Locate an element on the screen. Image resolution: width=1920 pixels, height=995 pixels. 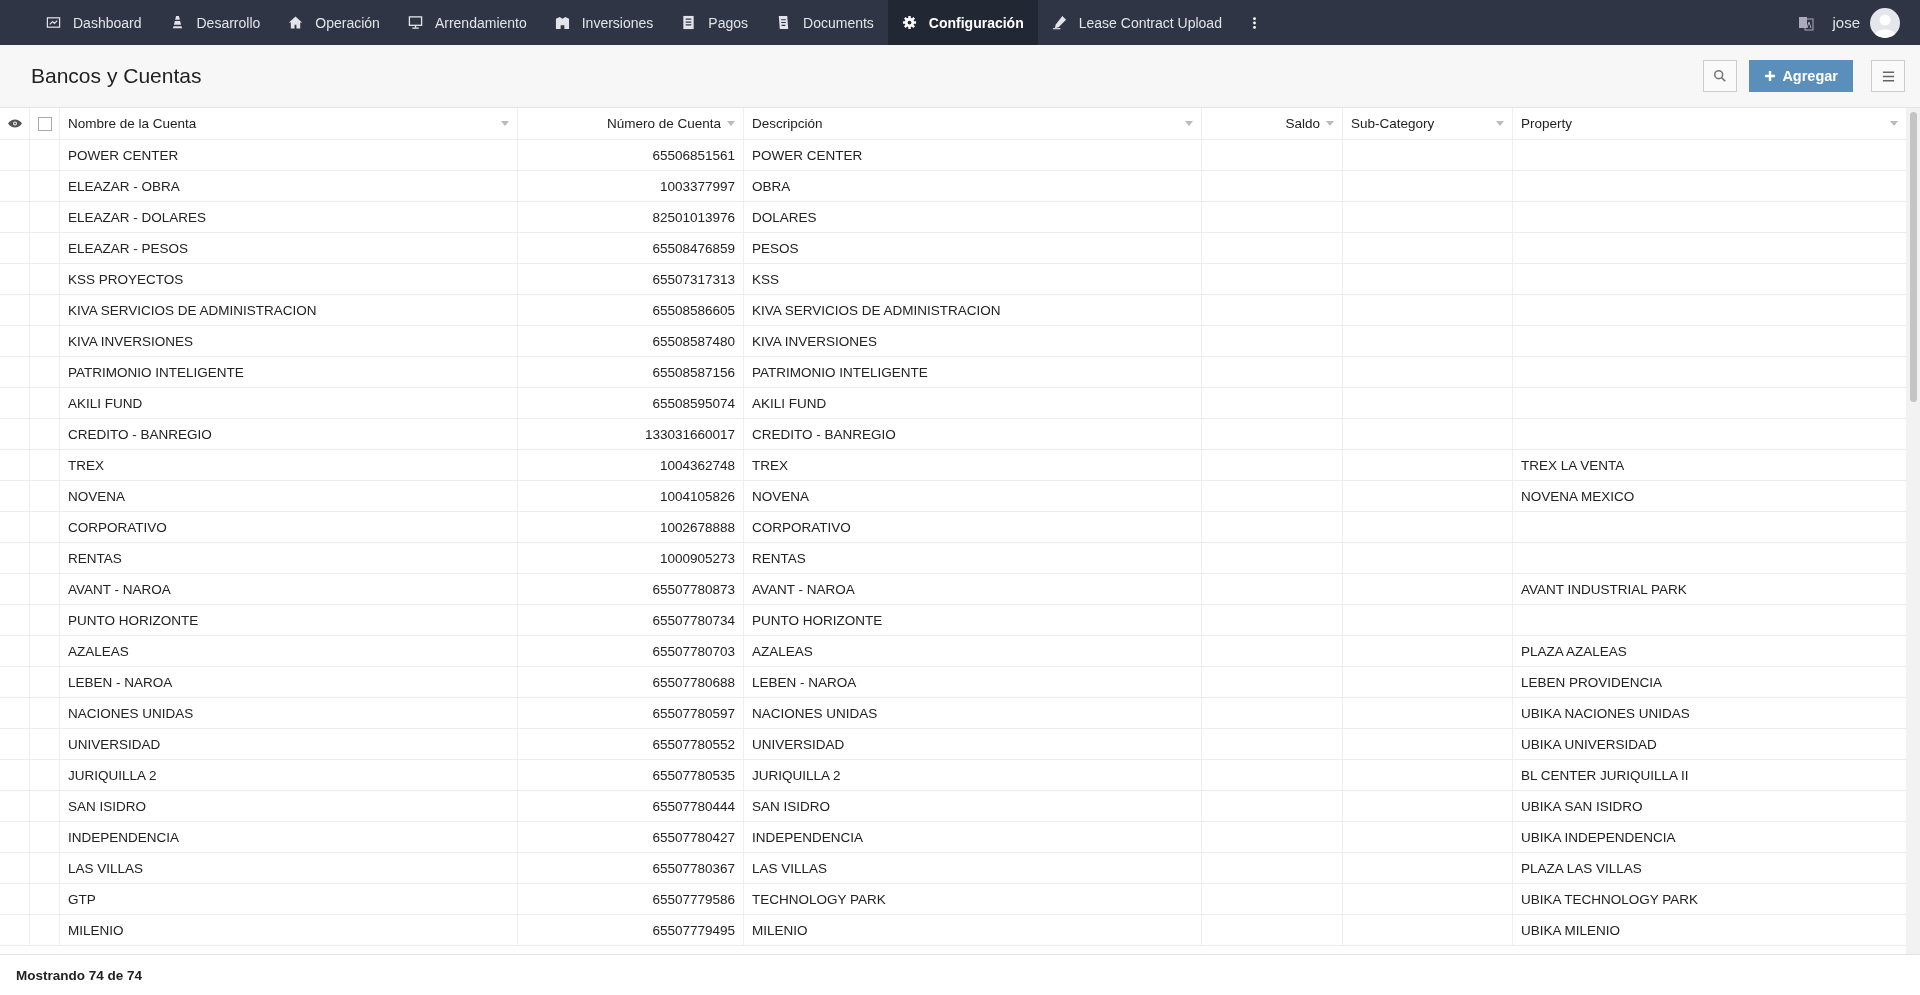
table-cell: DOLARES is located at coordinates (784, 217).